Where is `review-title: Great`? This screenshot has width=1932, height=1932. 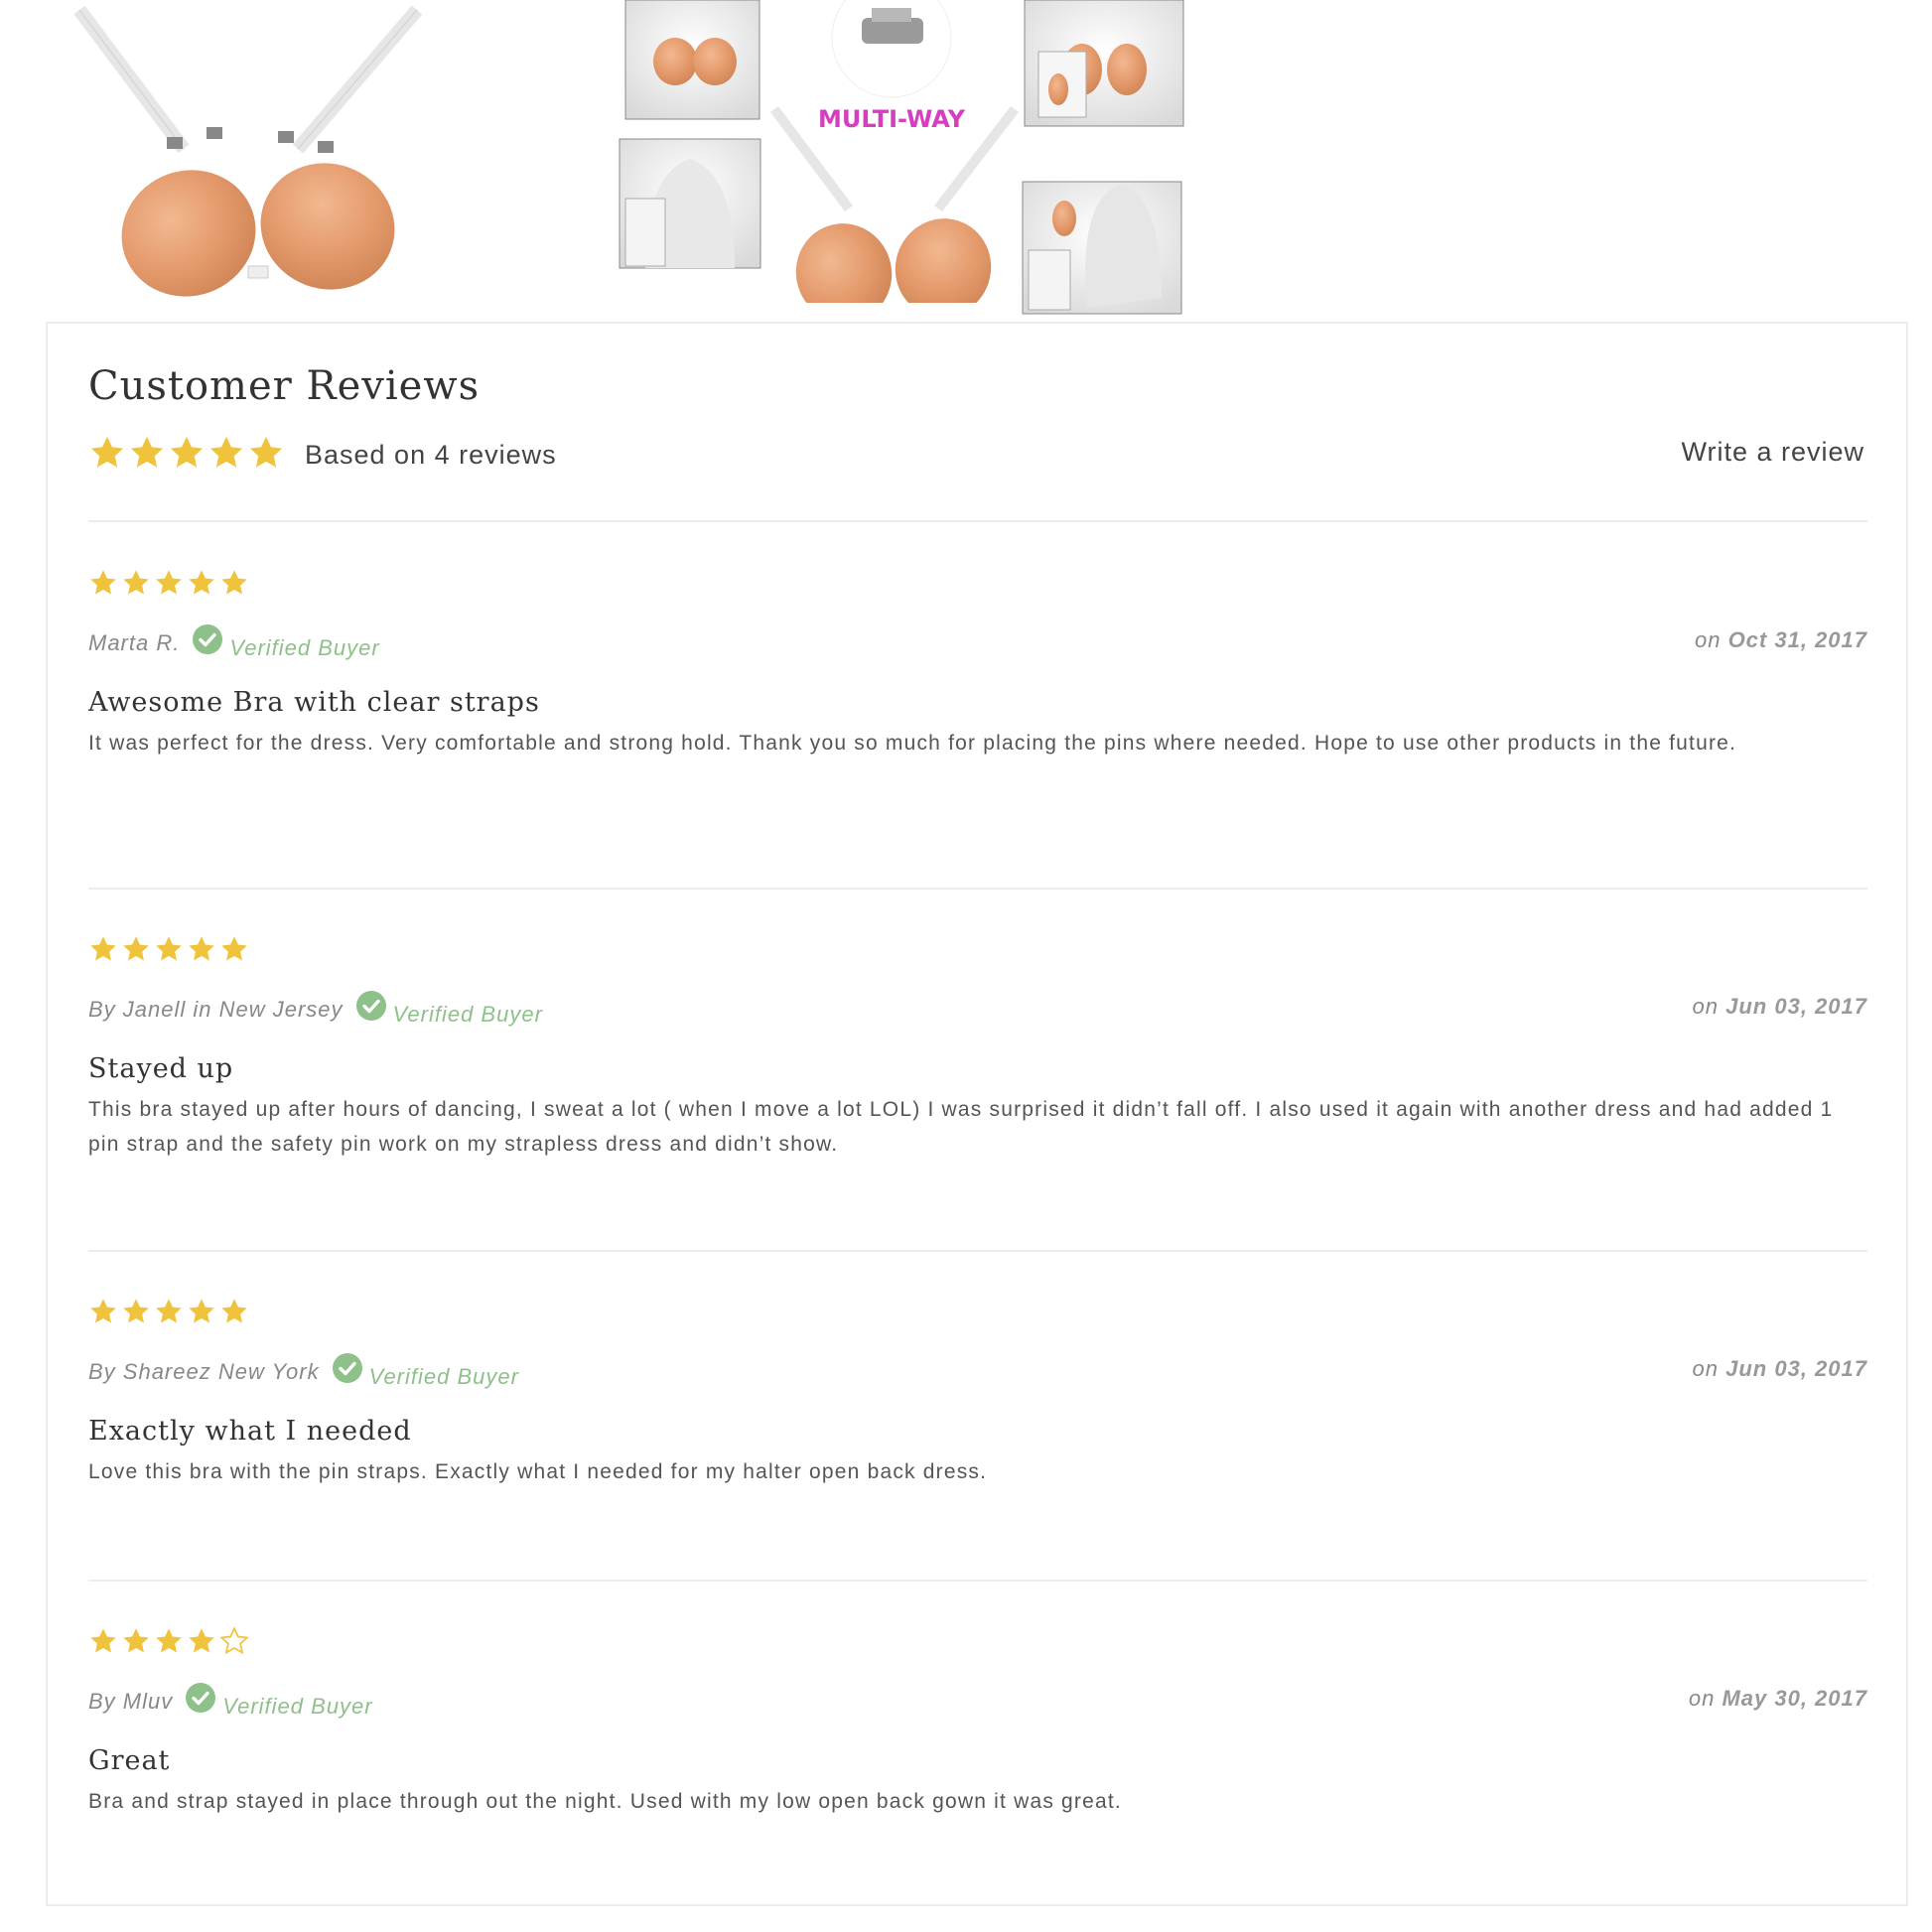
review-title: Great is located at coordinates (130, 1761).